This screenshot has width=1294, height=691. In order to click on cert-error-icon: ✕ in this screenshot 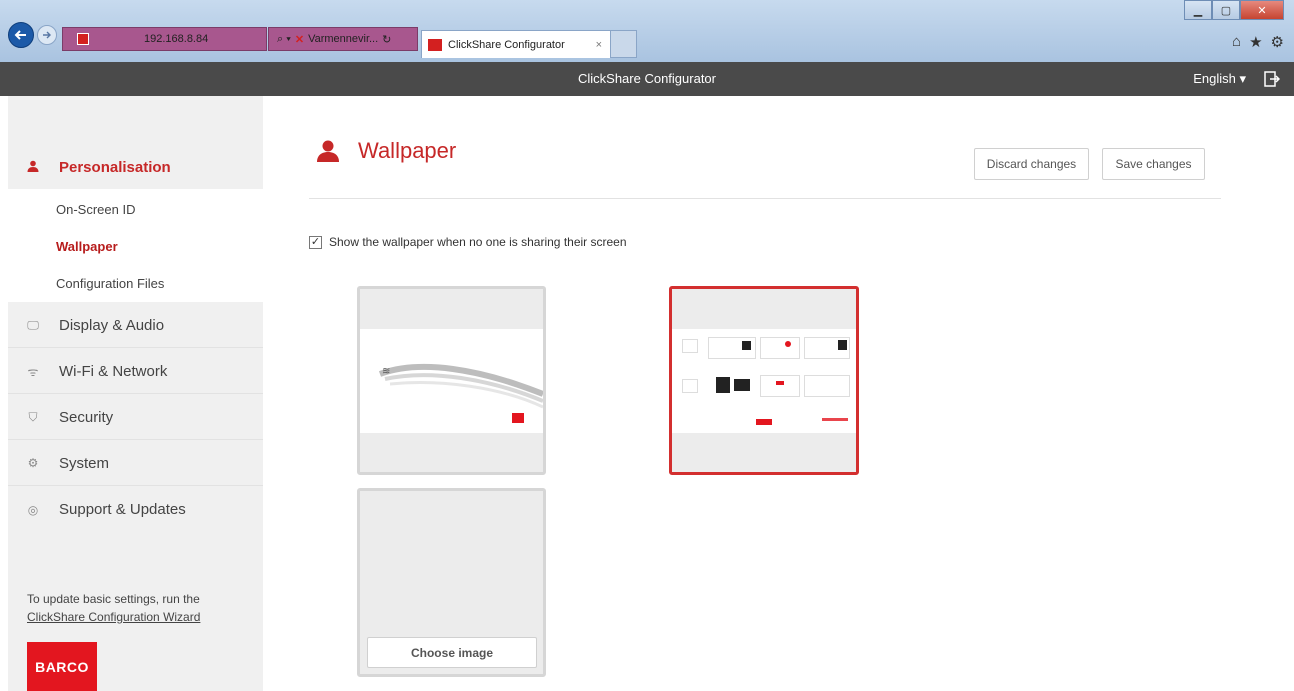, I will do `click(299, 39)`.